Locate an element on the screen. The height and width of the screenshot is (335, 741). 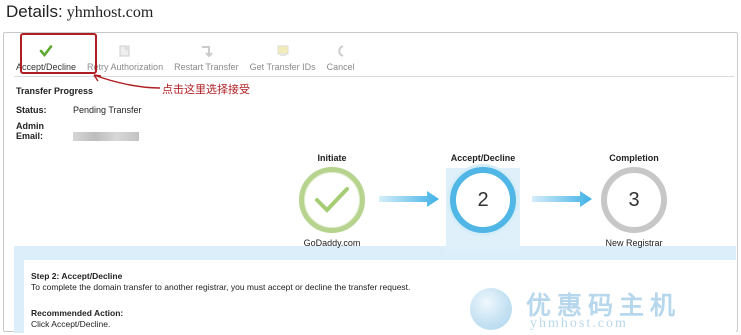
cancel-icon is located at coordinates (341, 51).